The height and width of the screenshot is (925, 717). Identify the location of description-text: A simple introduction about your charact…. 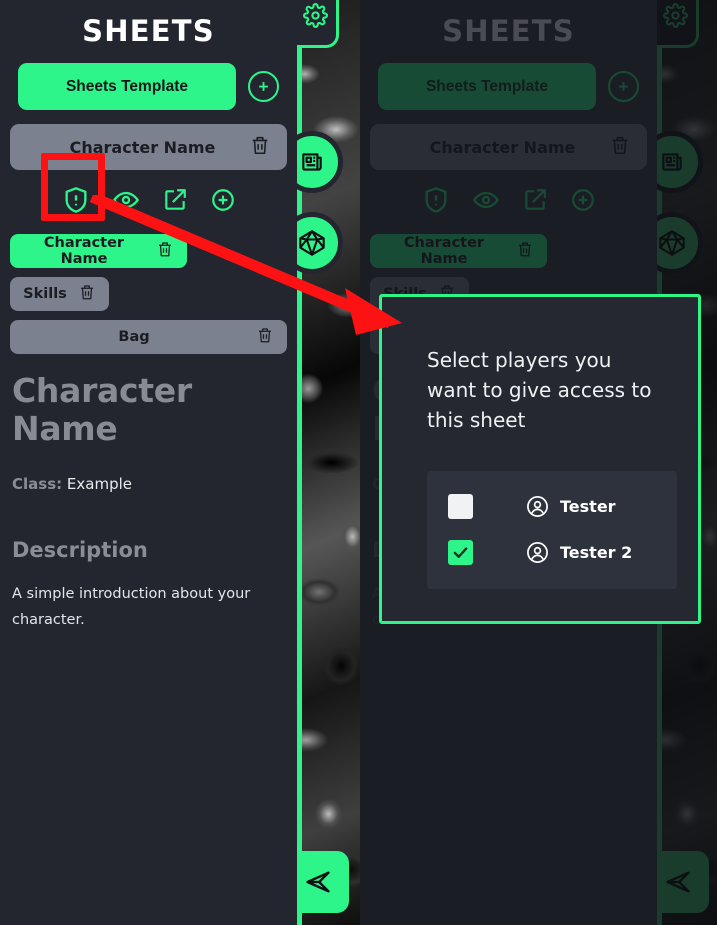
(131, 607).